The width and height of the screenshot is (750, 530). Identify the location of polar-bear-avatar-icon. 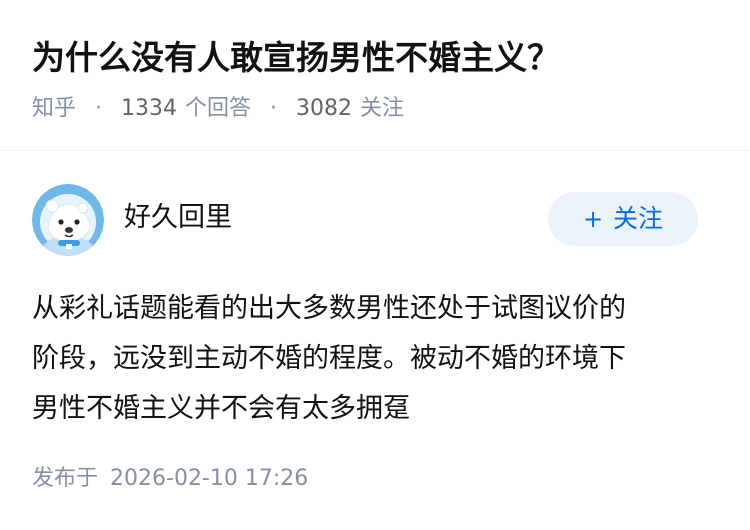
(68, 220).